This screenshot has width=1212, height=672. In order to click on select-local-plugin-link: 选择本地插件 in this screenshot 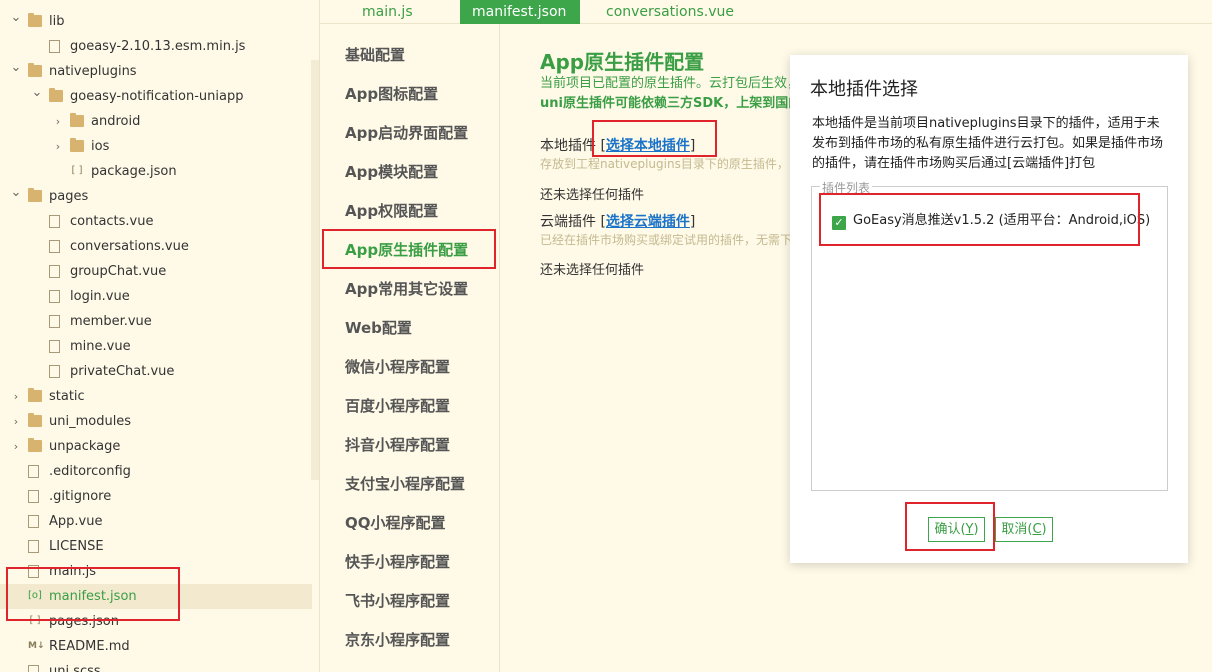, I will do `click(648, 146)`.